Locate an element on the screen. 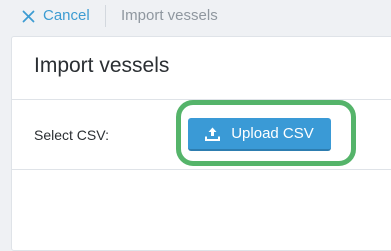 This screenshot has height=251, width=391. header-divider is located at coordinates (105, 16).